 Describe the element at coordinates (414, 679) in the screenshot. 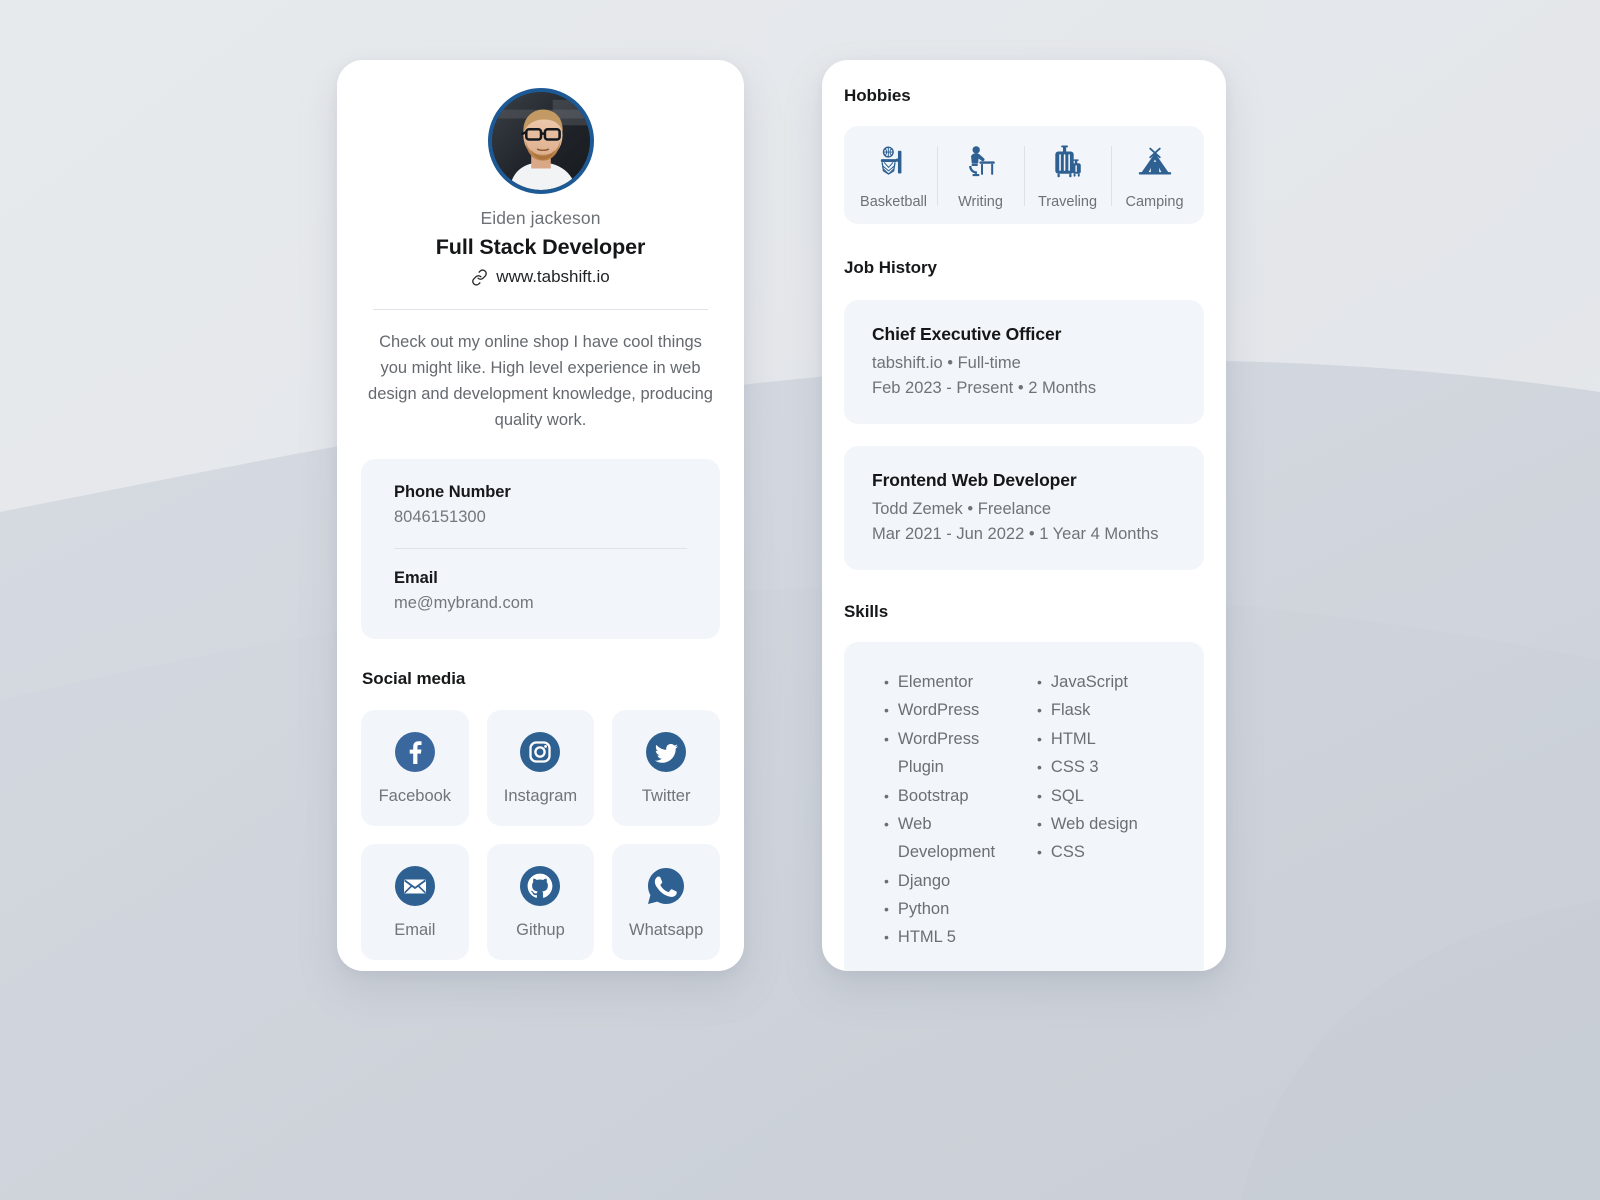

I see `social-media-title: Social media` at that location.